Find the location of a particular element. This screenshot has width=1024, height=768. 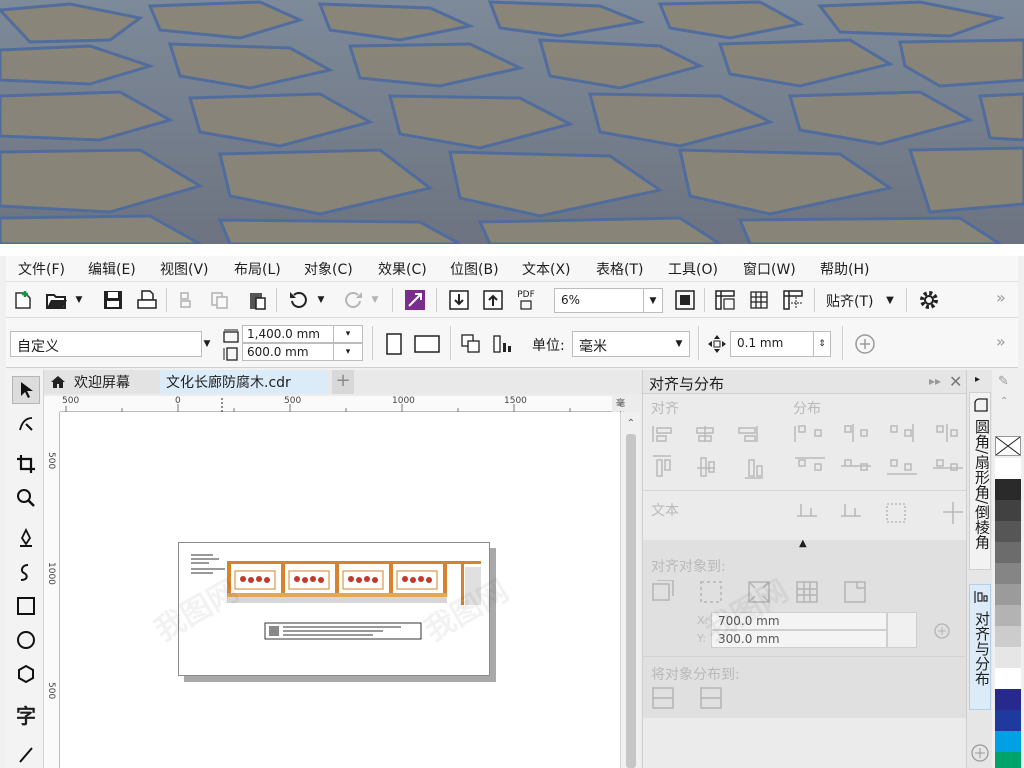

vertical-ruler: 500 1000 500 is located at coordinates (52, 590).